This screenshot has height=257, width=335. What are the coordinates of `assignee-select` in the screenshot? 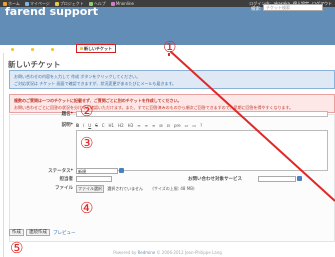 It's located at (94, 179).